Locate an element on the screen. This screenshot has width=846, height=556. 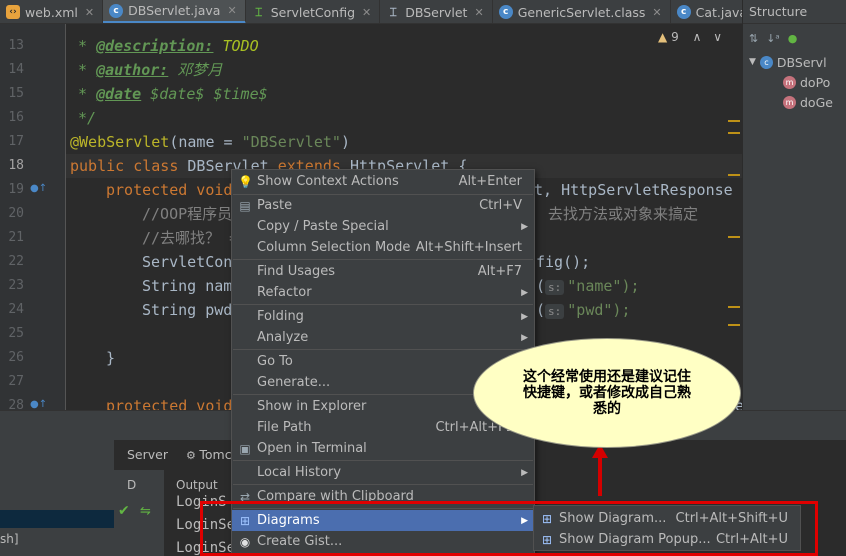
structure-item-class: ▼ c DBServl is located at coordinates (794, 62).